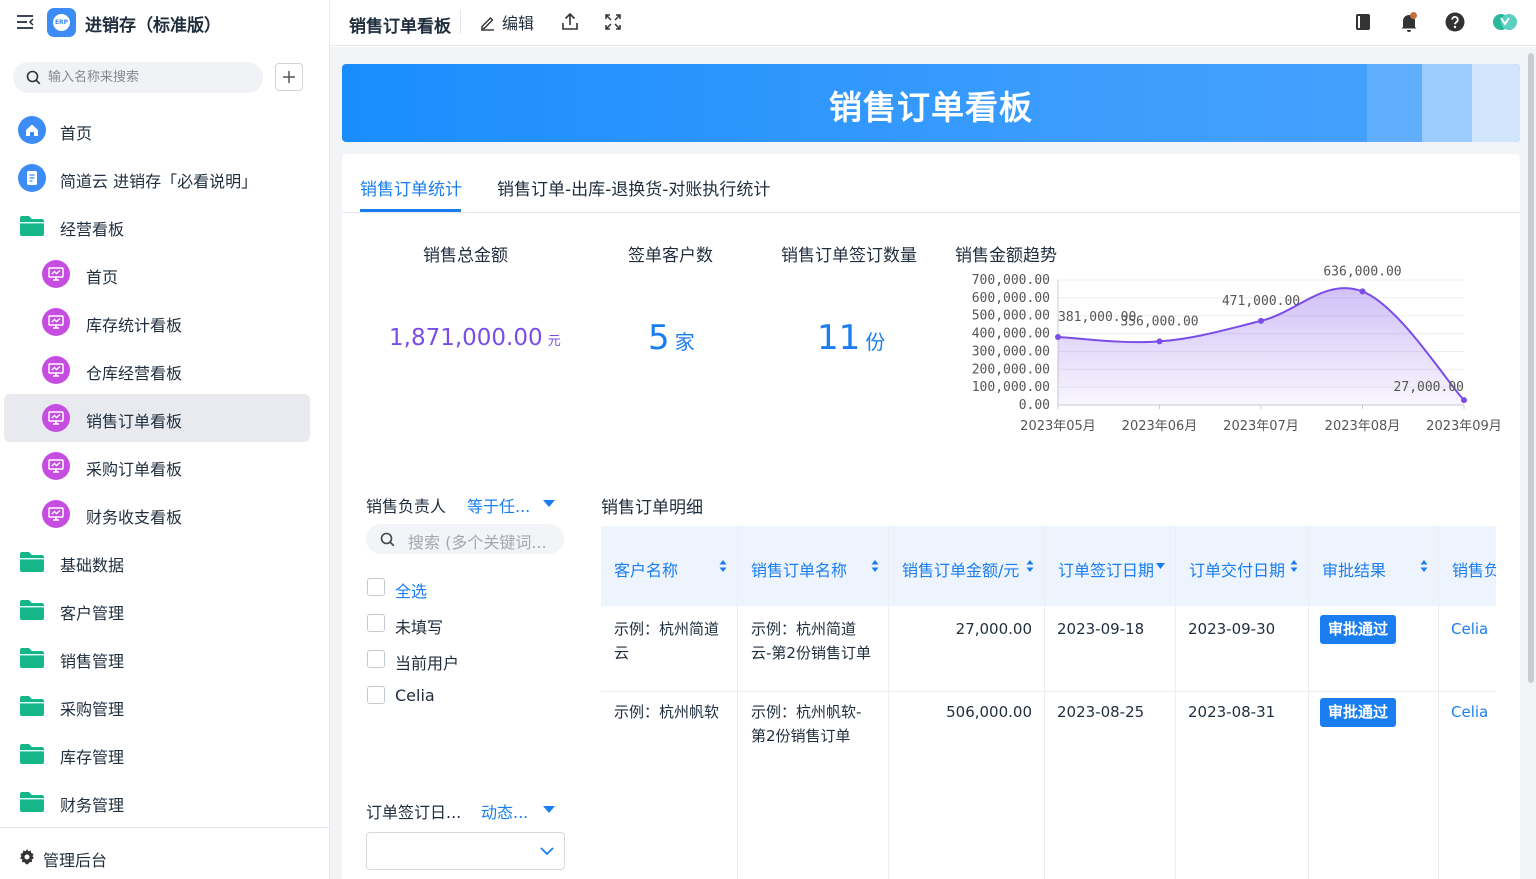  Describe the element at coordinates (157, 370) in the screenshot. I see `sidebar-item-warehouse-board: 仓库经营看板` at that location.